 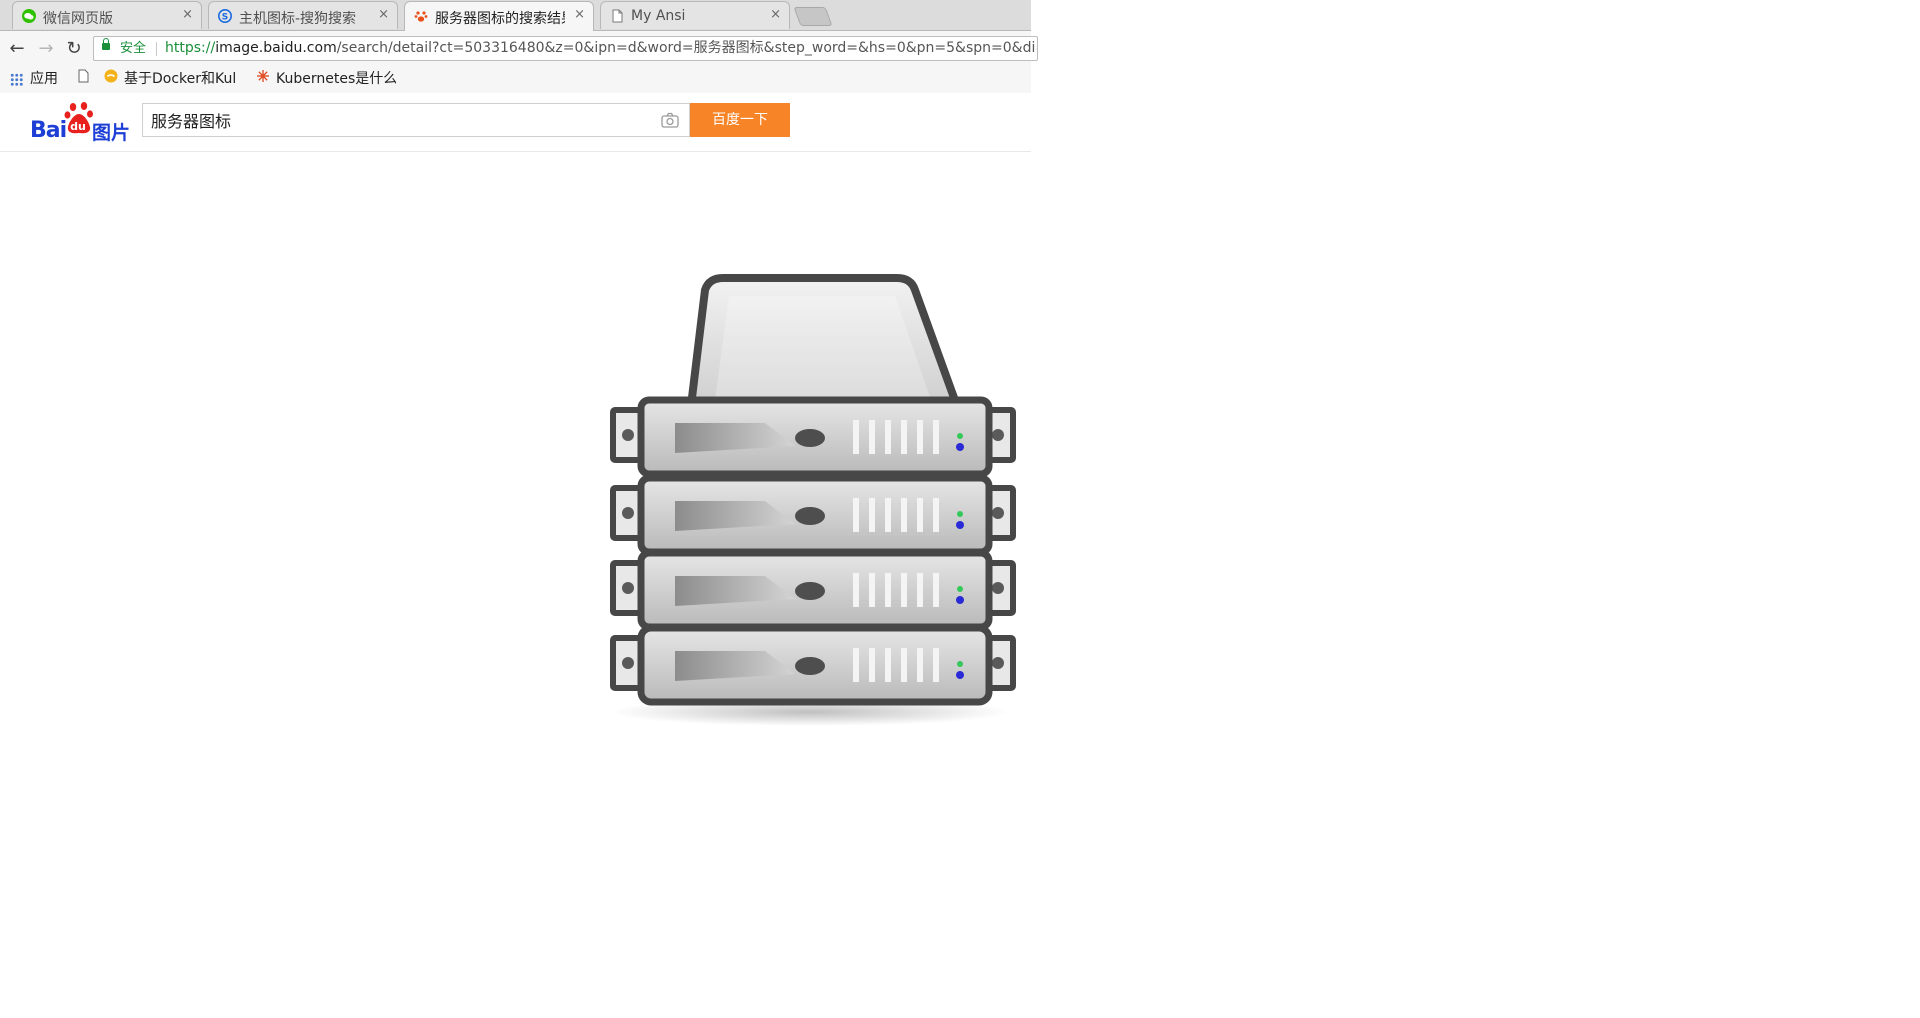 What do you see at coordinates (263, 79) in the screenshot?
I see `kubernetes-icon` at bounding box center [263, 79].